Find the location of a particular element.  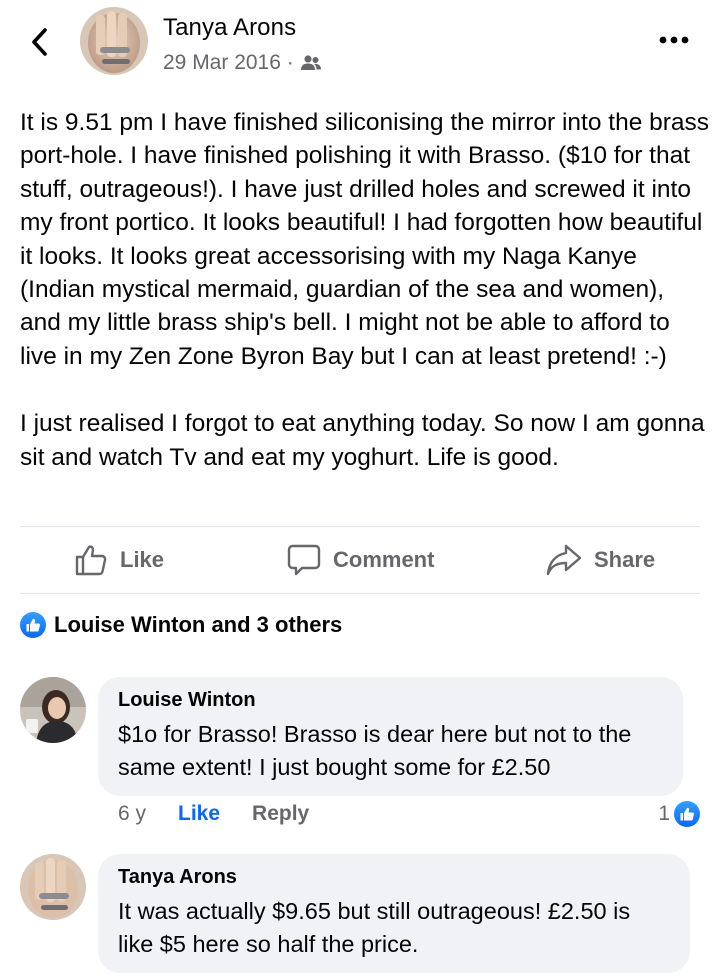

comment-author-name: Tanya Arons is located at coordinates (394, 877).